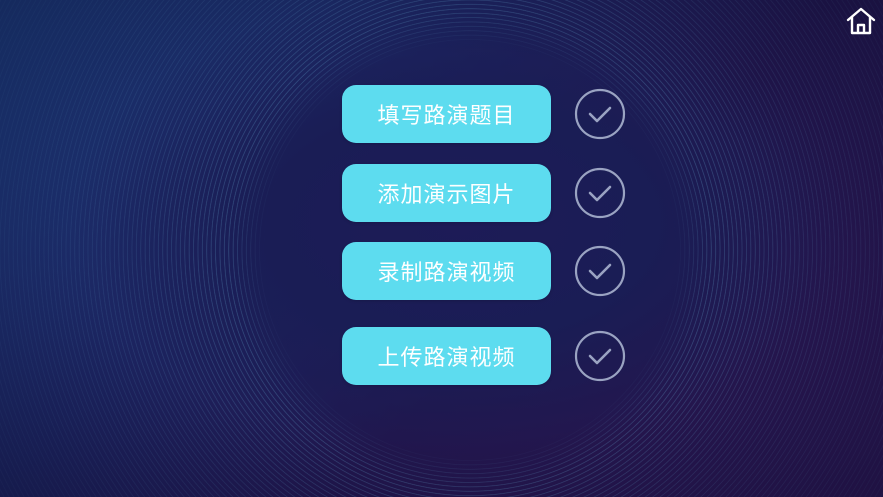  I want to click on step-fill-title-button: 填写路演题目, so click(446, 114).